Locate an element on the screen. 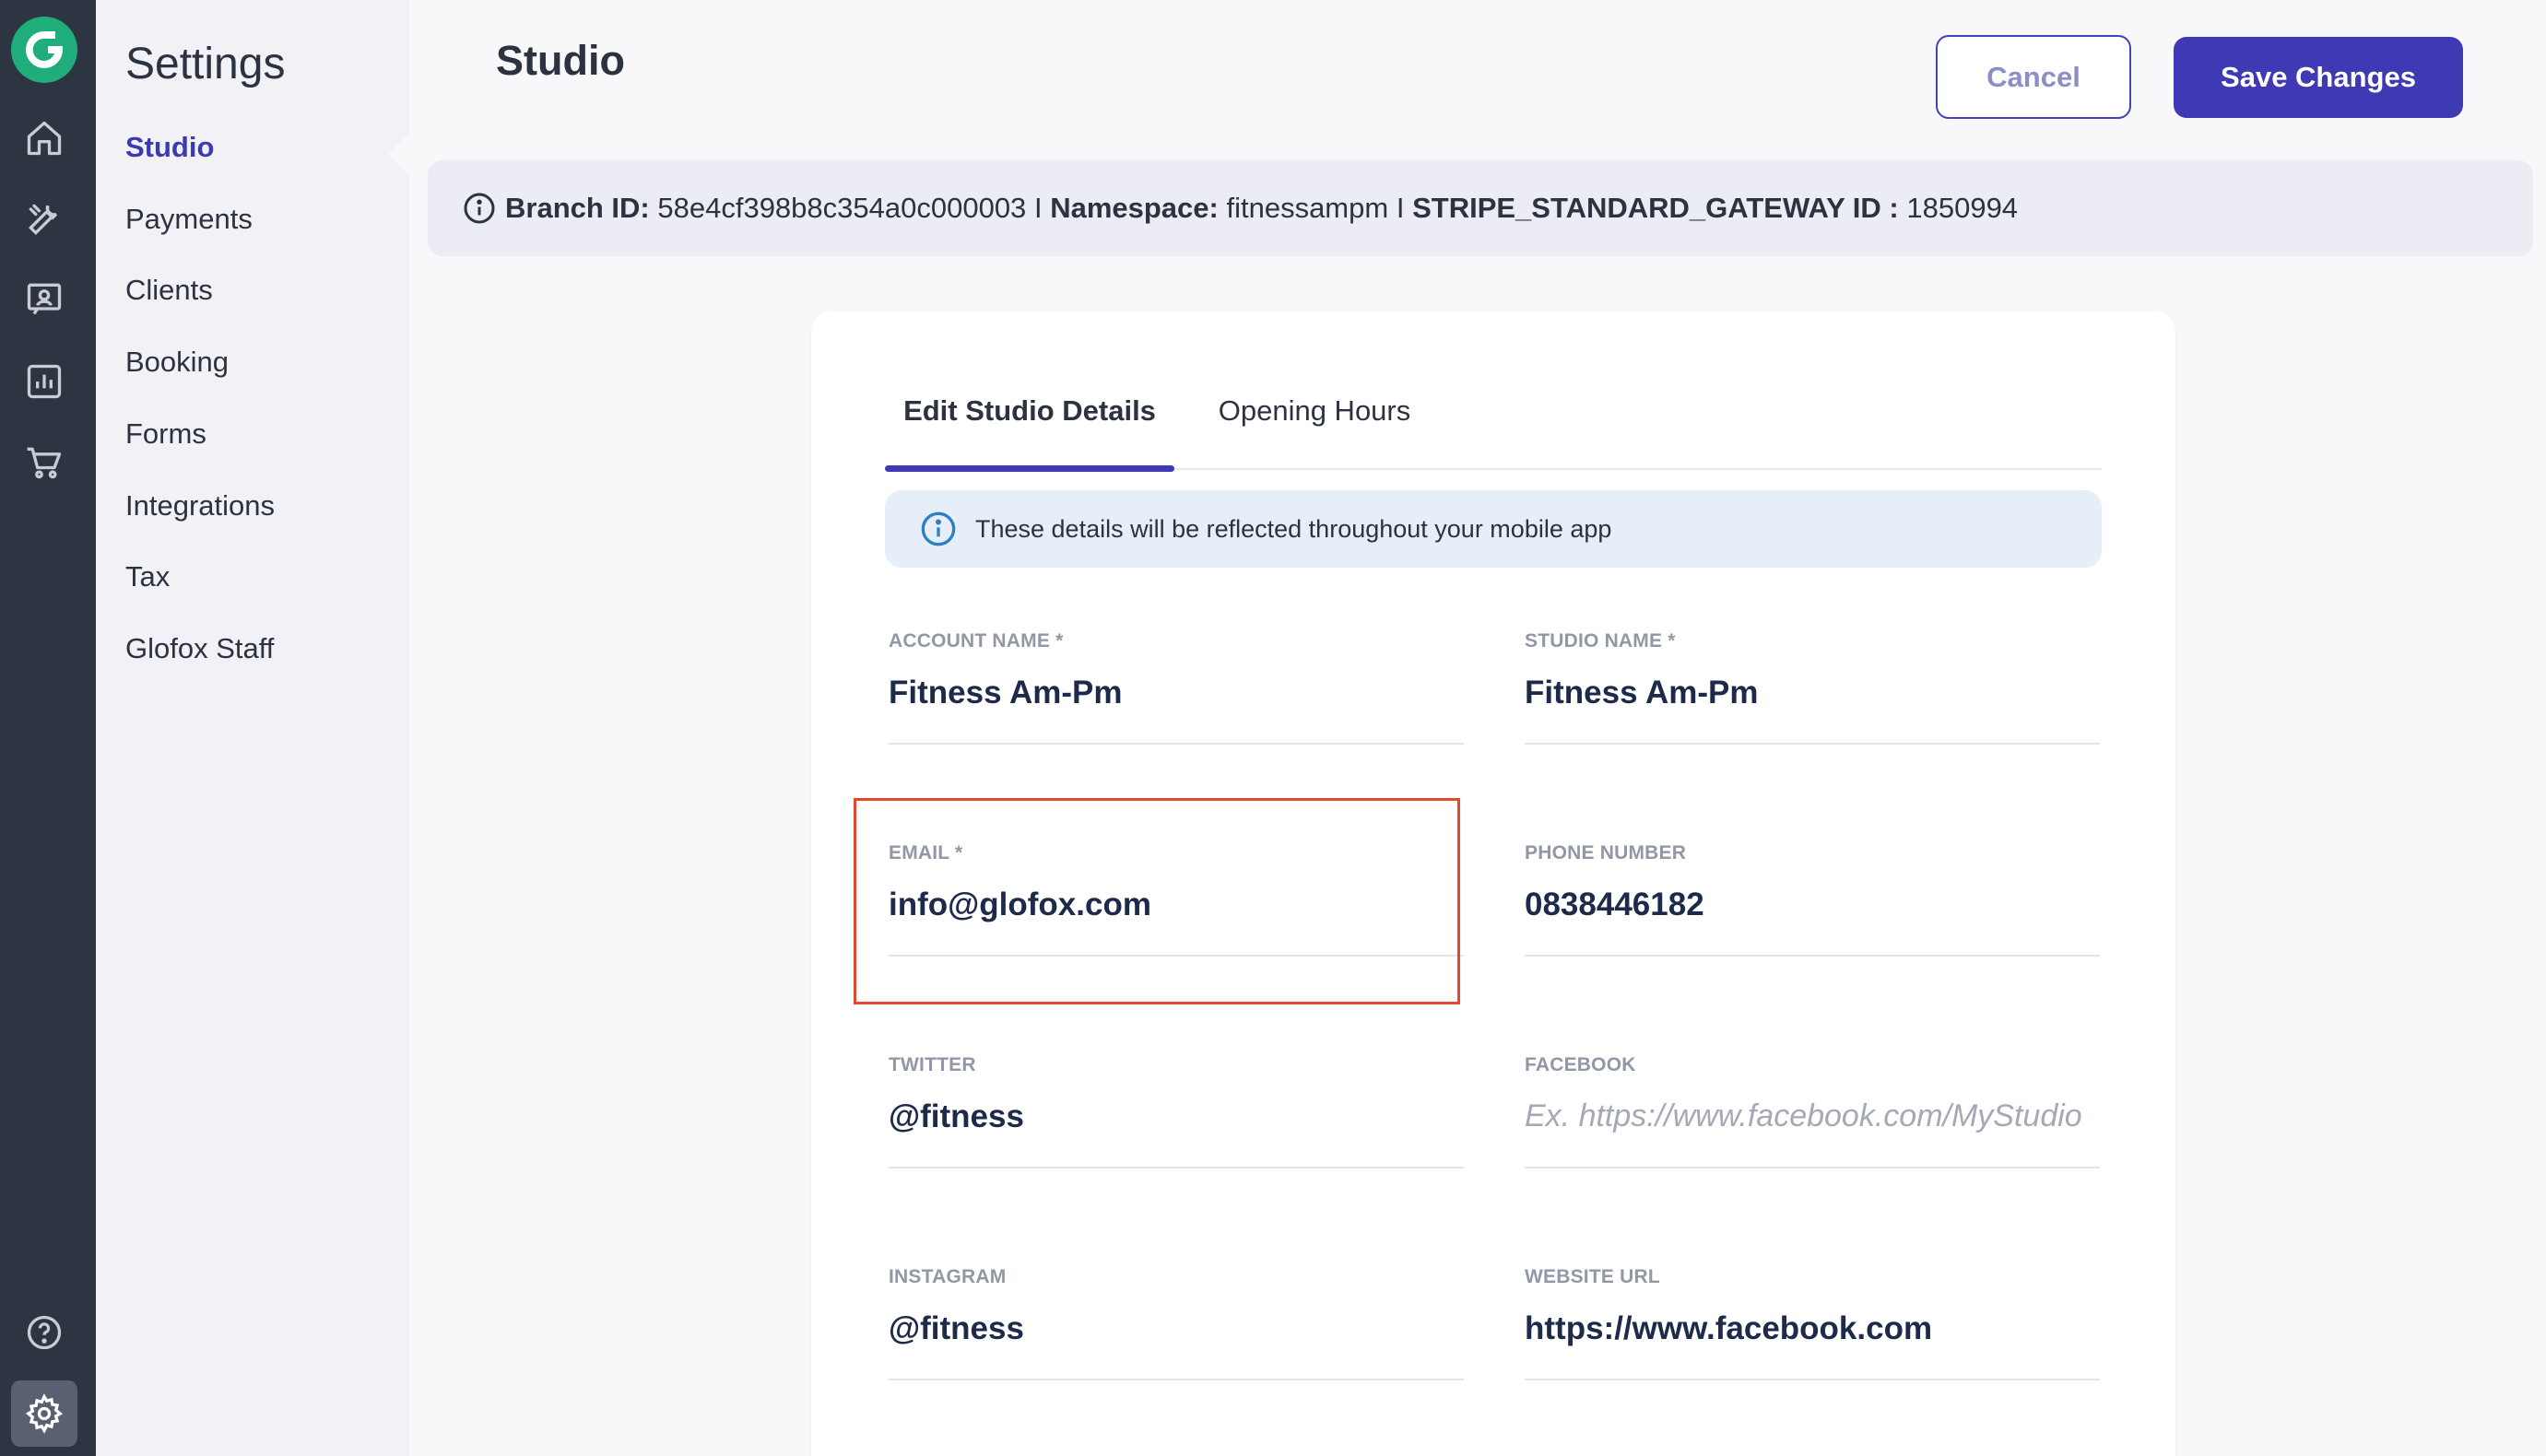  studio-name-label: STUDIO NAME * is located at coordinates (1600, 641).